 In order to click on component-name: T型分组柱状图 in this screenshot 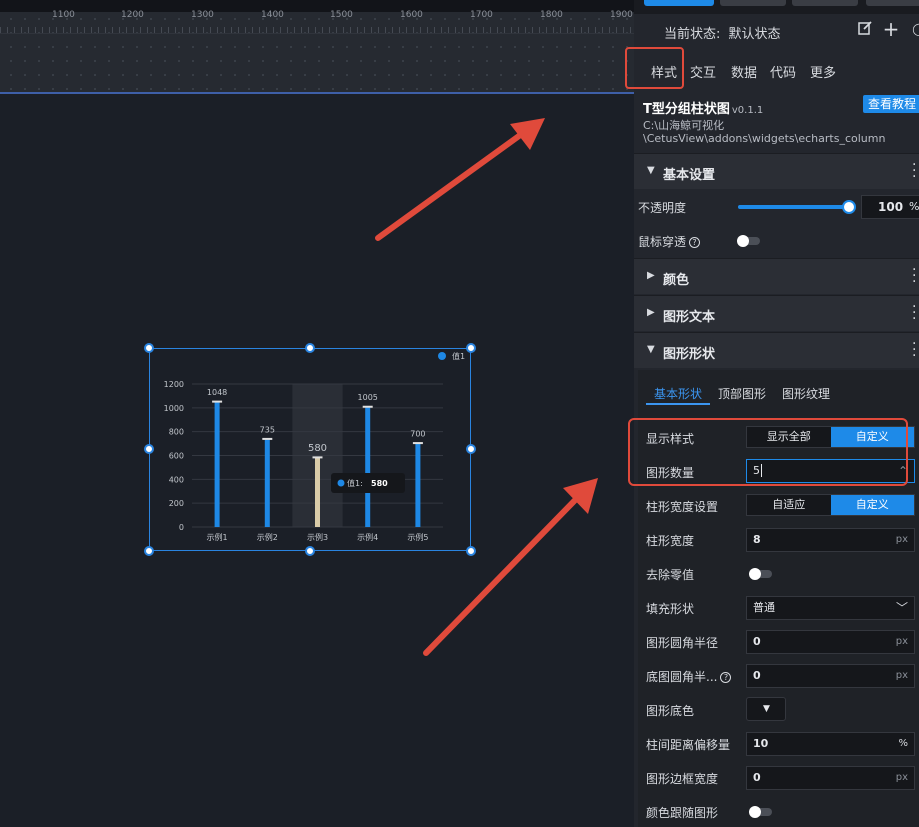, I will do `click(686, 109)`.